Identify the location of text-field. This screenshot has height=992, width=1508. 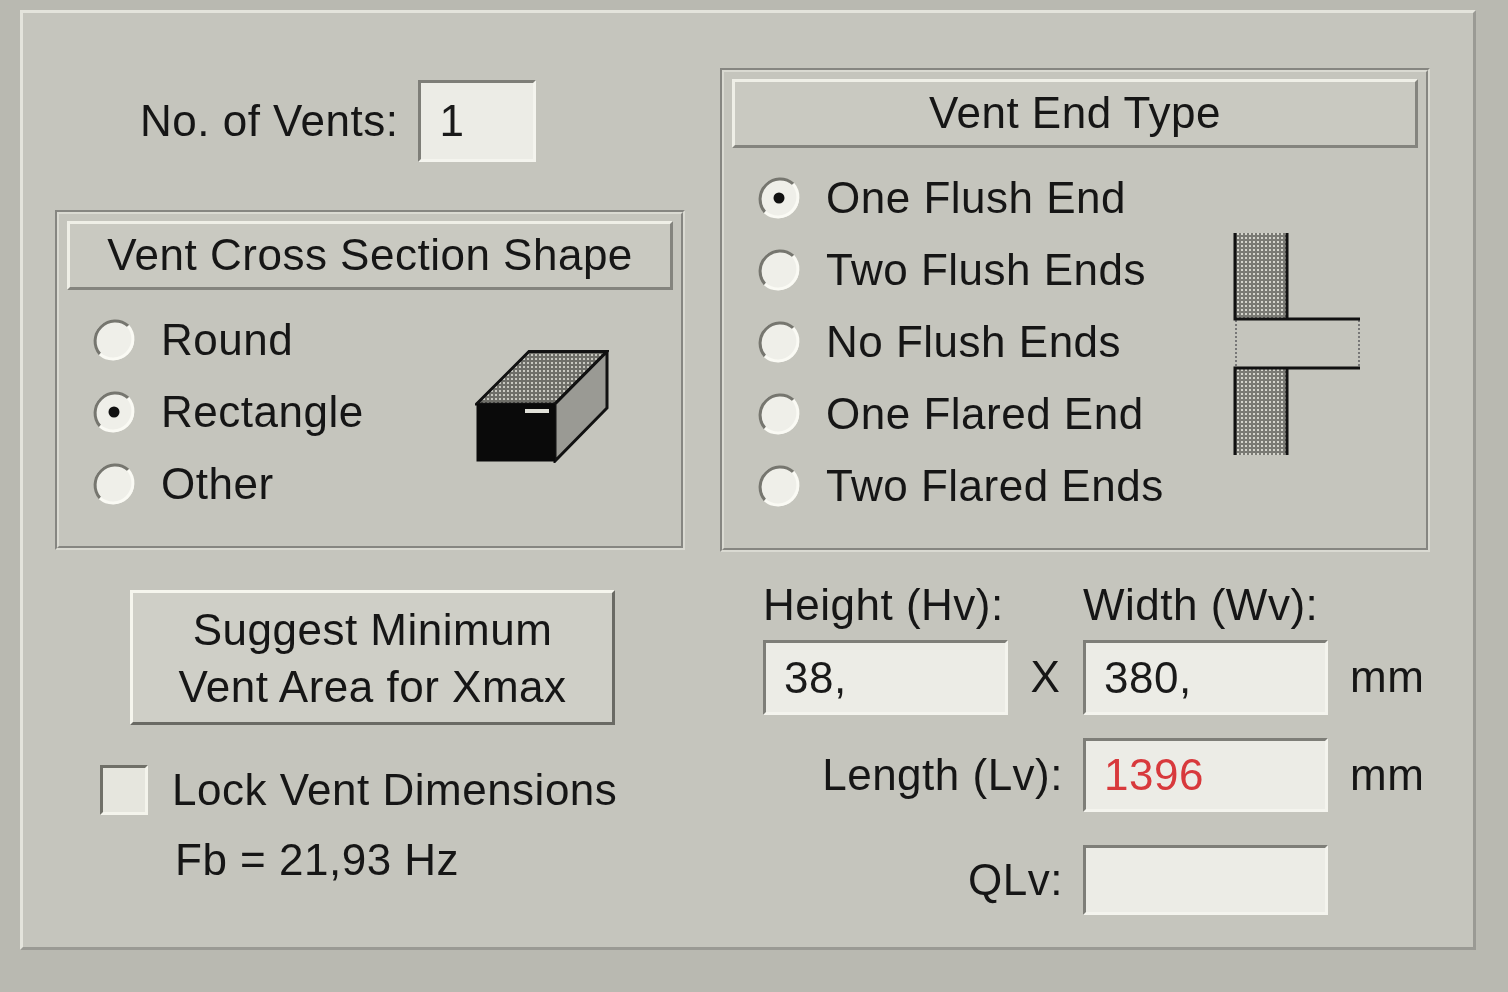
(1205, 880).